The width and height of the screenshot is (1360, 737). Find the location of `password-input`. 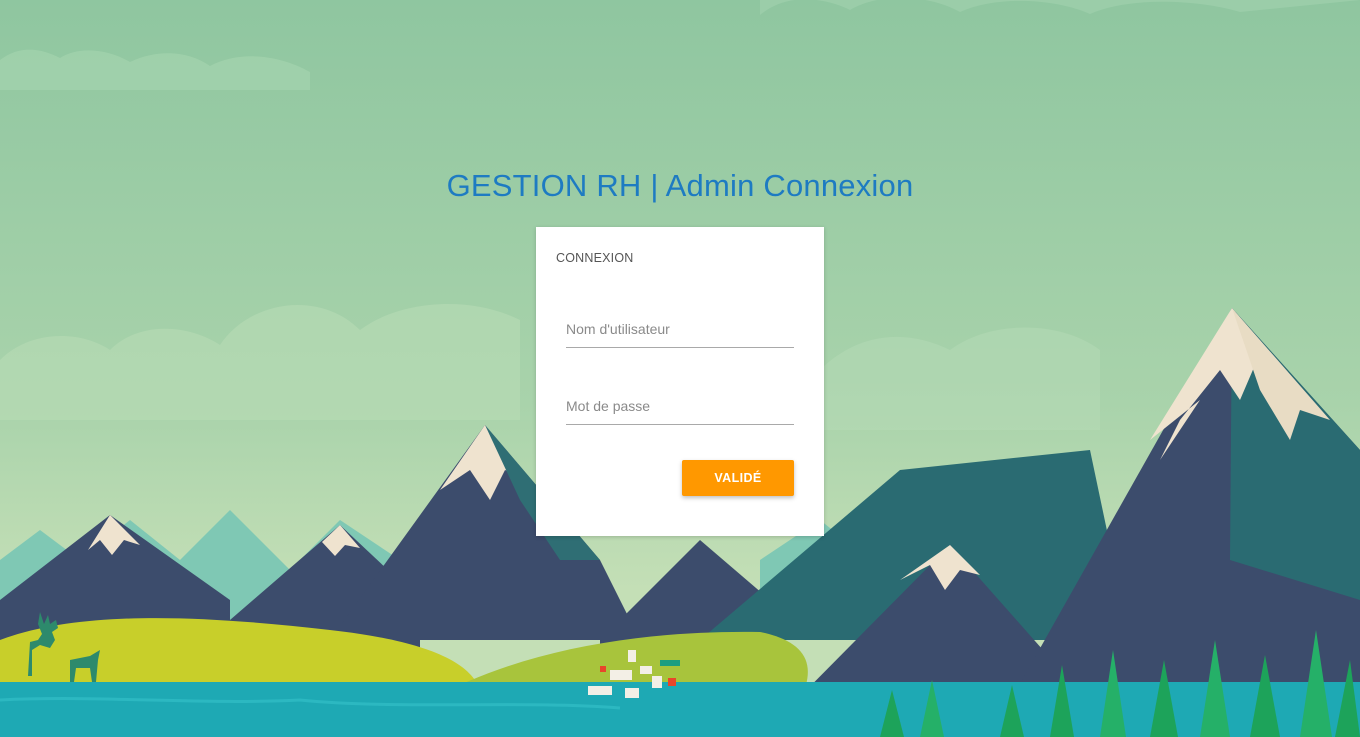

password-input is located at coordinates (680, 406).